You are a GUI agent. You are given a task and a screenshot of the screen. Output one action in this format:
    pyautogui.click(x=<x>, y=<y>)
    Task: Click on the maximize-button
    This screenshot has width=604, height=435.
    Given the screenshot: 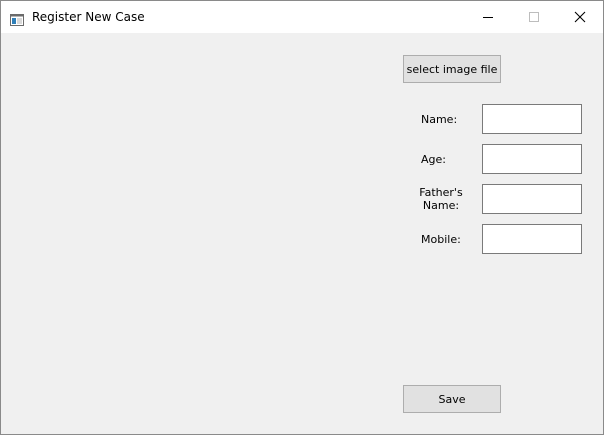 What is the action you would take?
    pyautogui.click(x=534, y=17)
    